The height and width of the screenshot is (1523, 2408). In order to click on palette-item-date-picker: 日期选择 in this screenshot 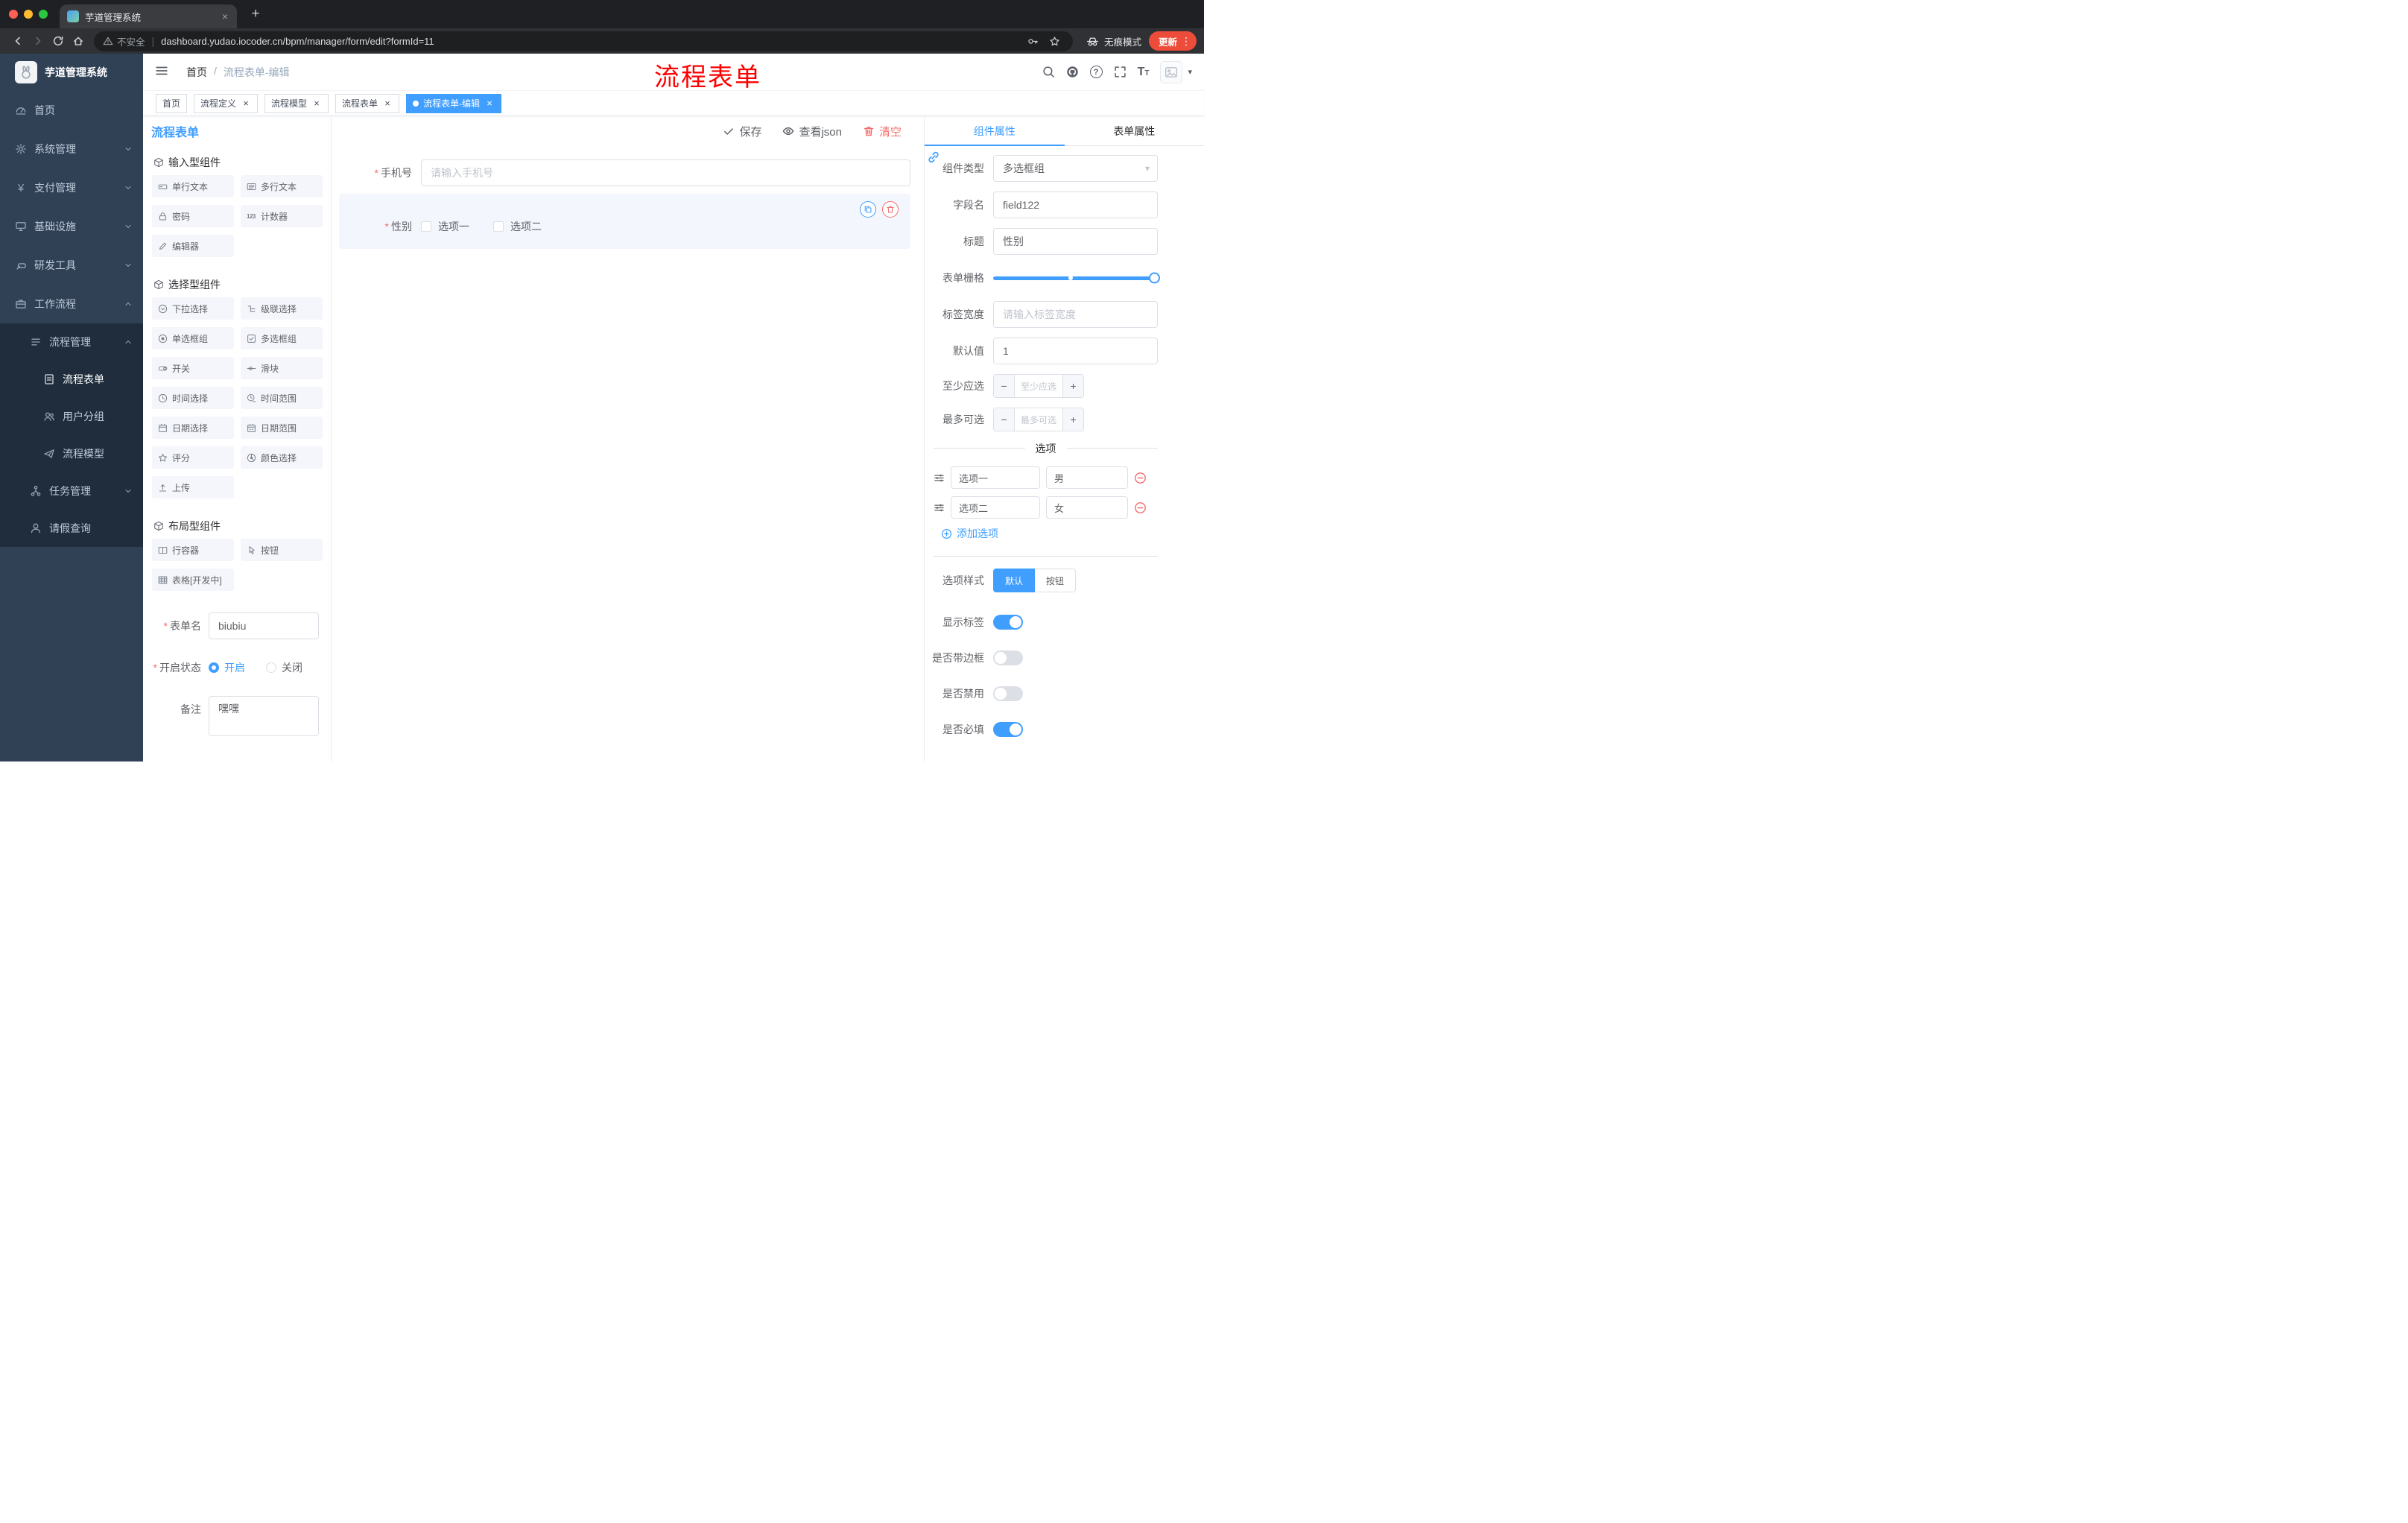, I will do `click(193, 428)`.